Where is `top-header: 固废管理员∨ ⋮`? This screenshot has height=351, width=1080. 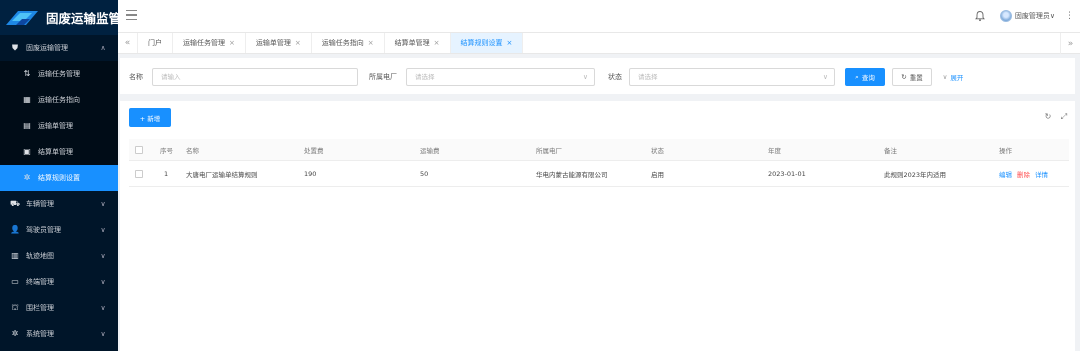
top-header: 固废管理员∨ ⋮ is located at coordinates (599, 16).